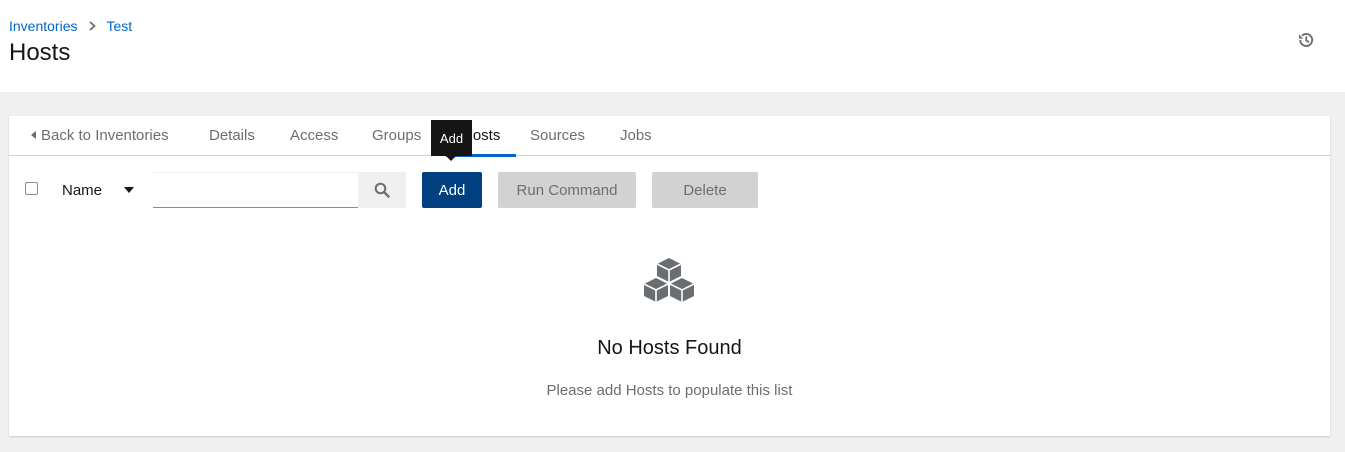 This screenshot has width=1345, height=452. I want to click on filter-key-dropdown: Name, so click(99, 190).